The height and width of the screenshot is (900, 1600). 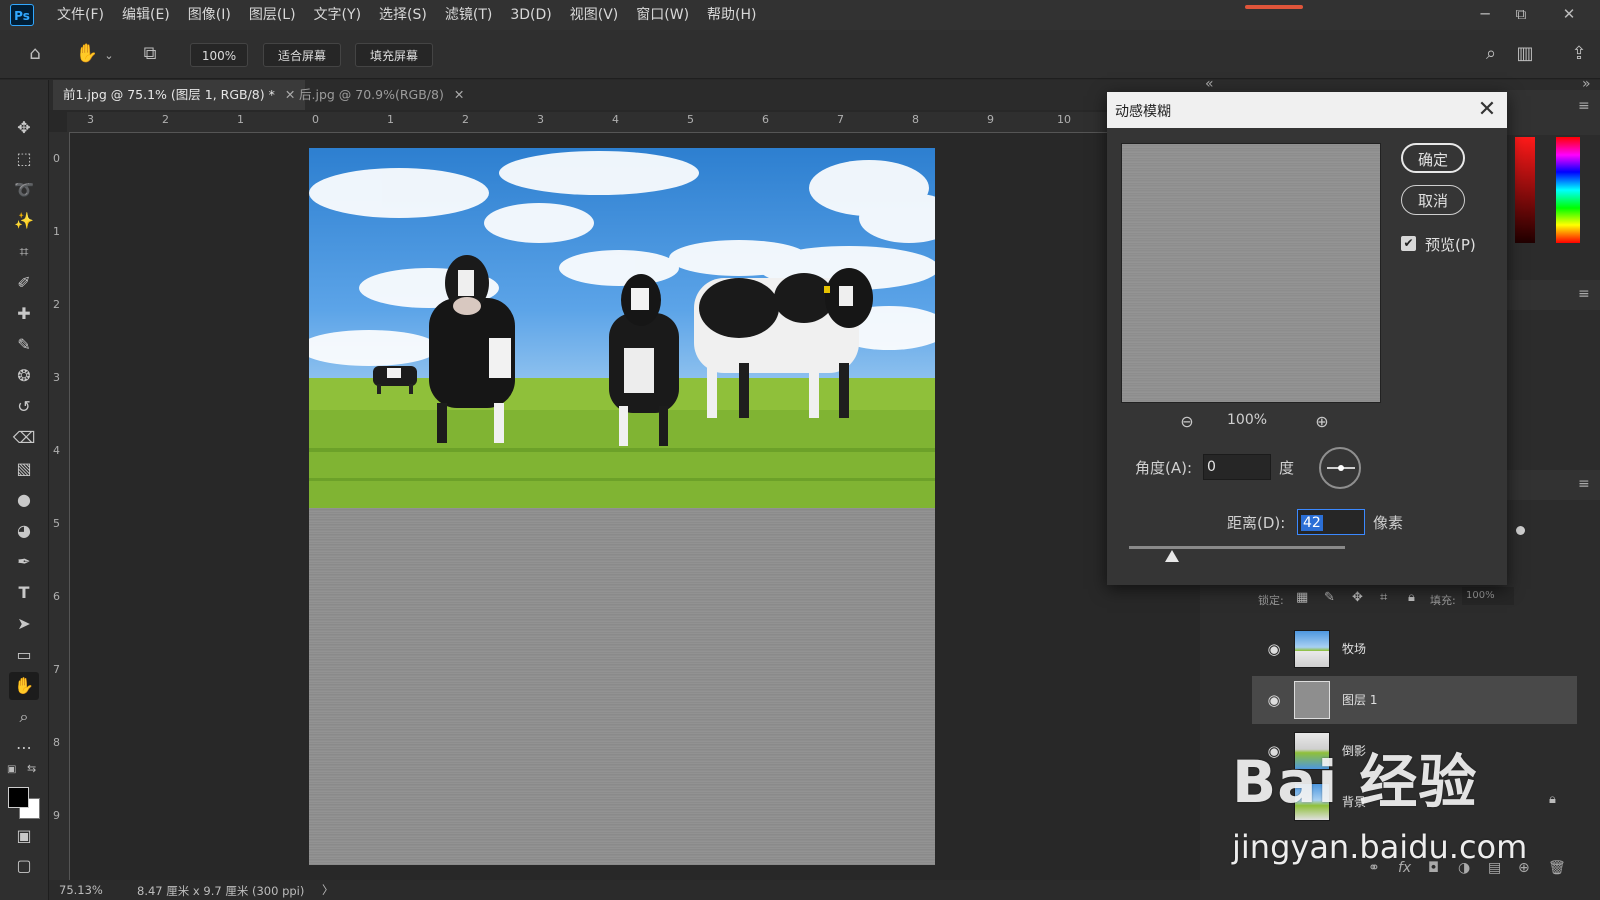 I want to click on path-select-icon: ➤, so click(x=24, y=624).